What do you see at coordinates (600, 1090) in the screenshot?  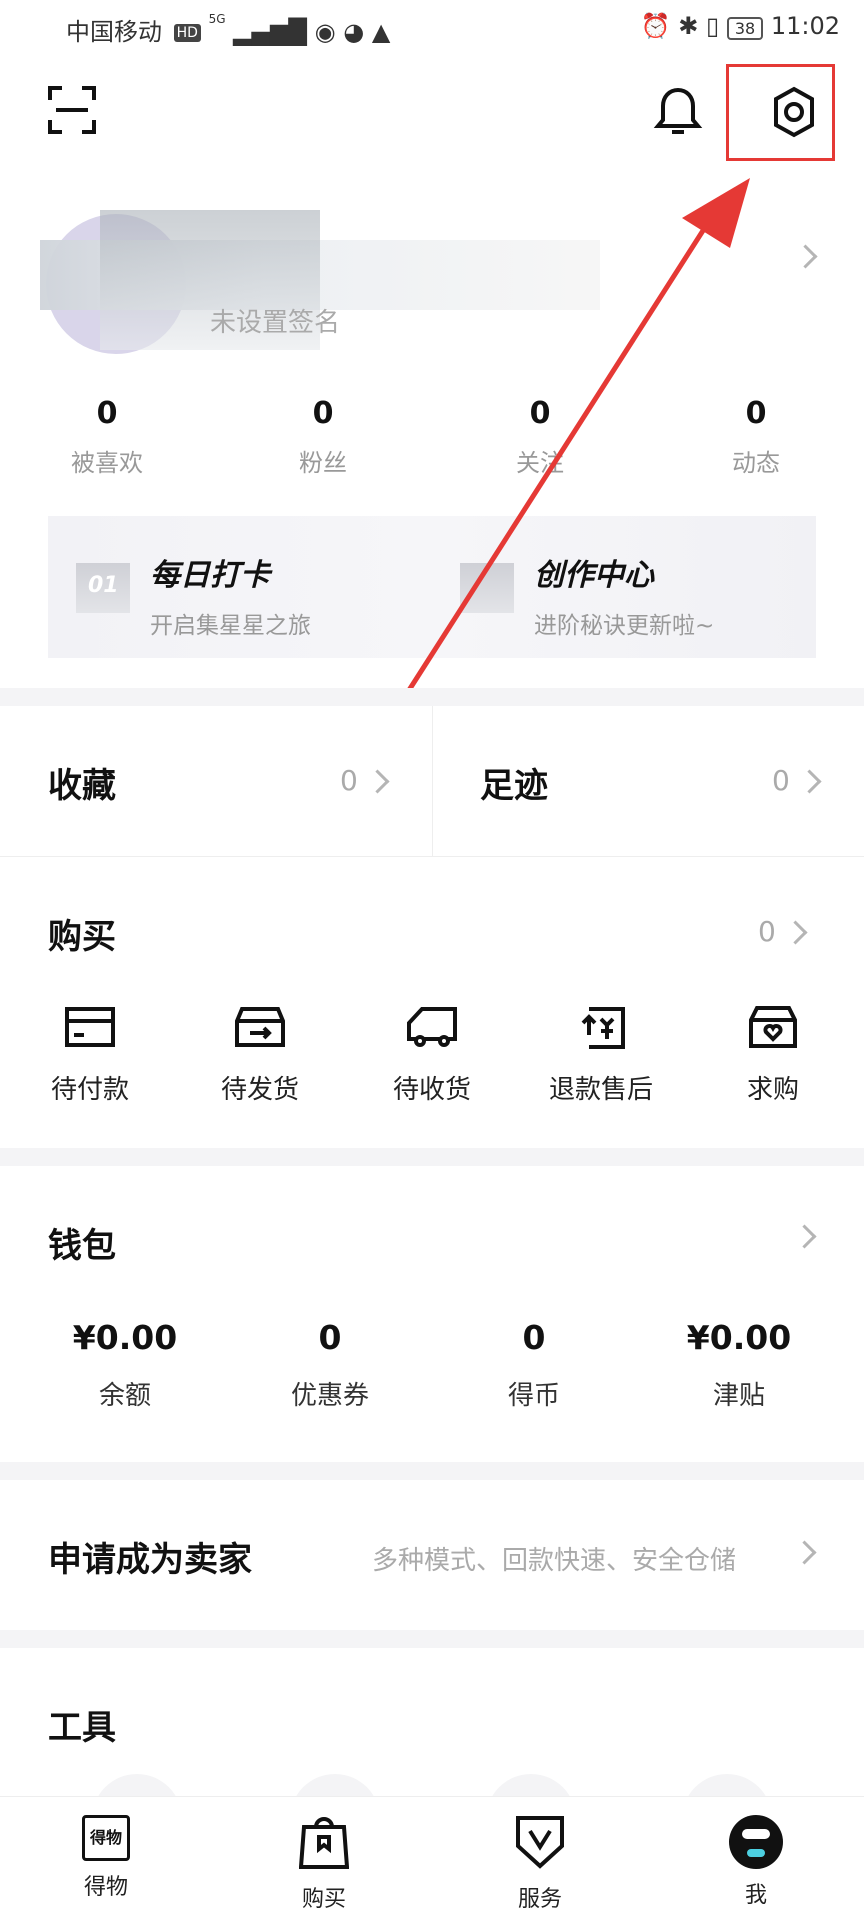 I see `buy-label: 退款售后` at bounding box center [600, 1090].